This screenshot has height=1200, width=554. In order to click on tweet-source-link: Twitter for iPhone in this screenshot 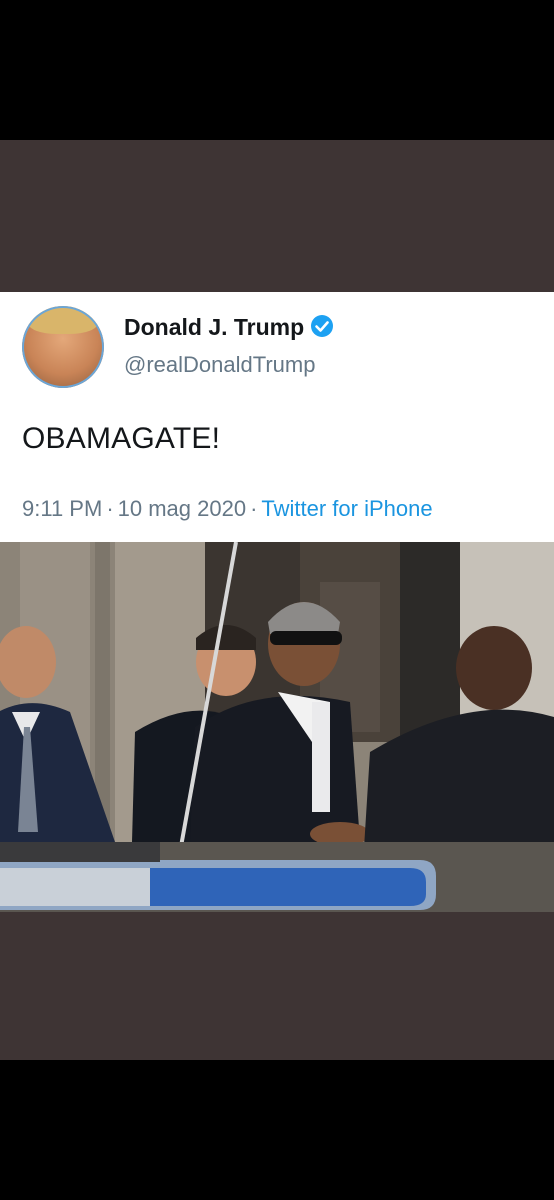, I will do `click(346, 508)`.